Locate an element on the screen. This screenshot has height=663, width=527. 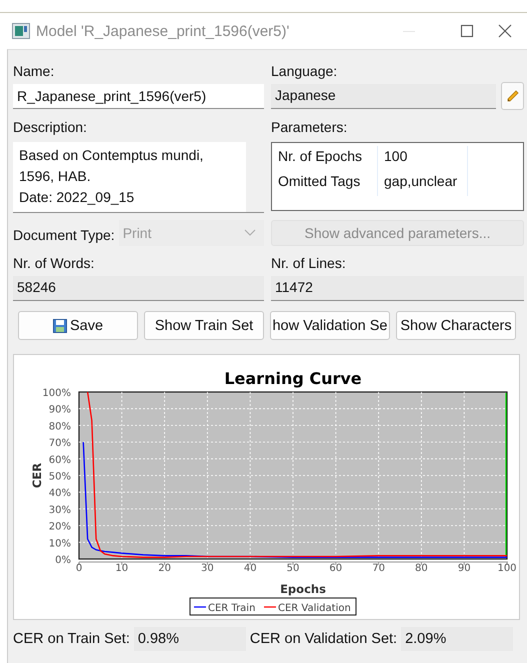
legend-label: CER Validation is located at coordinates (314, 608).